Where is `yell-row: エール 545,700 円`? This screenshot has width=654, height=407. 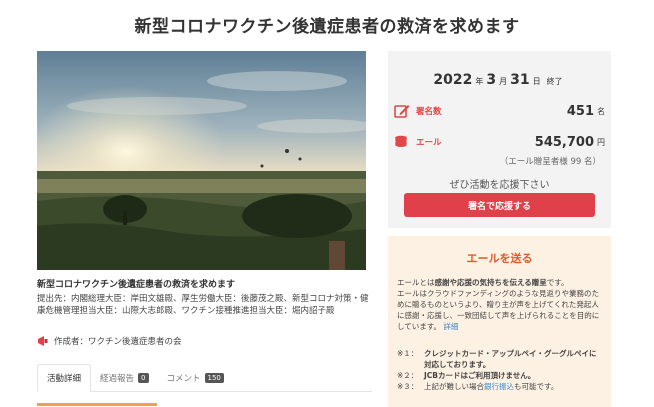 yell-row: エール 545,700 円 is located at coordinates (499, 142).